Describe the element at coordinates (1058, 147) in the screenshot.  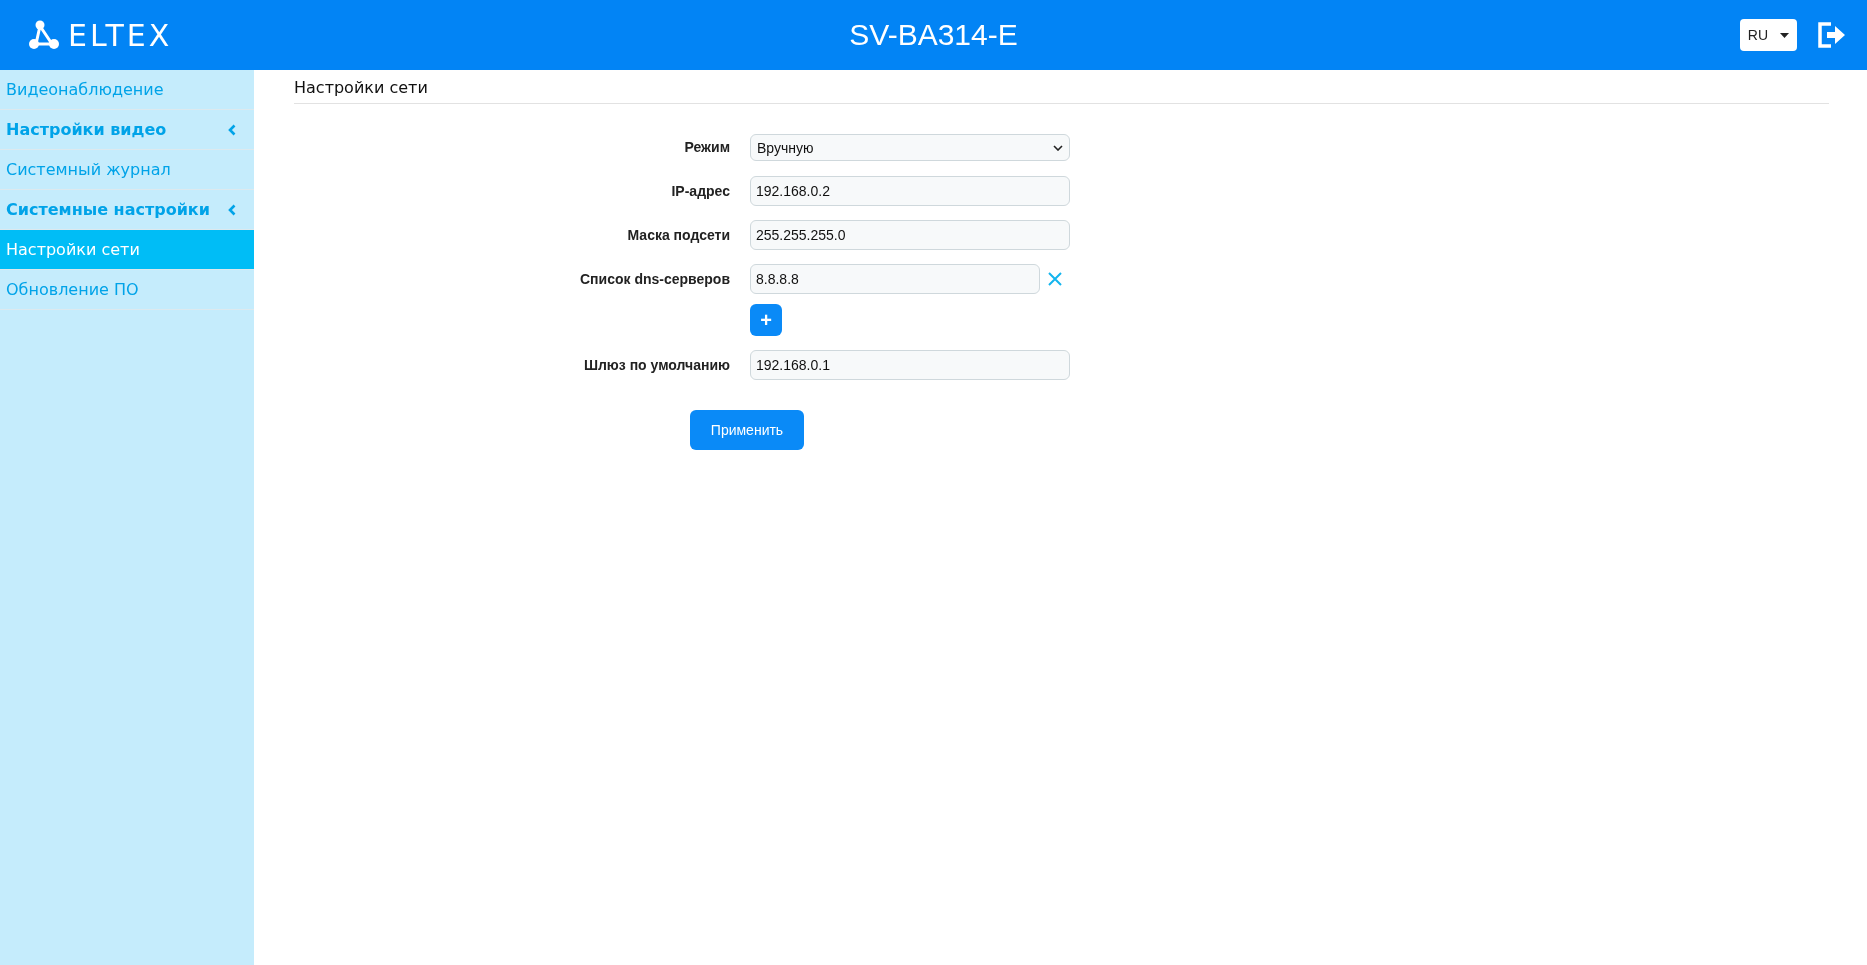
I see `chevron-down-icon` at that location.